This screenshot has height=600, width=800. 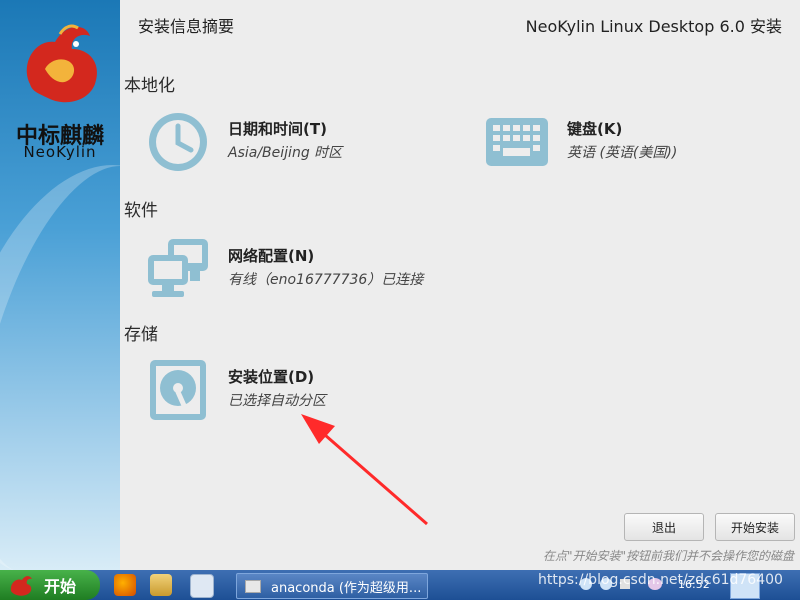 I want to click on qilin-start-icon, so click(x=21, y=586).